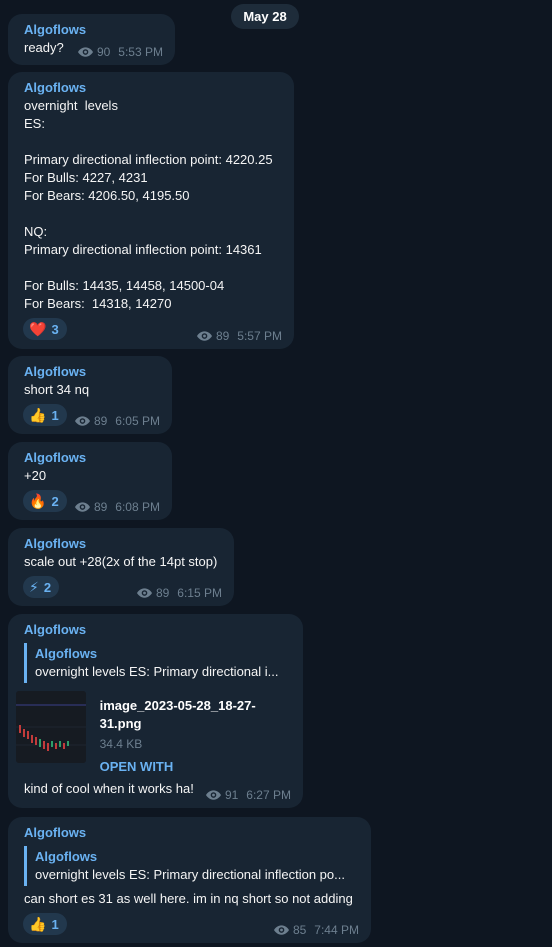 The image size is (552, 947). I want to click on message-meta: 89 6:05 PM, so click(117, 421).